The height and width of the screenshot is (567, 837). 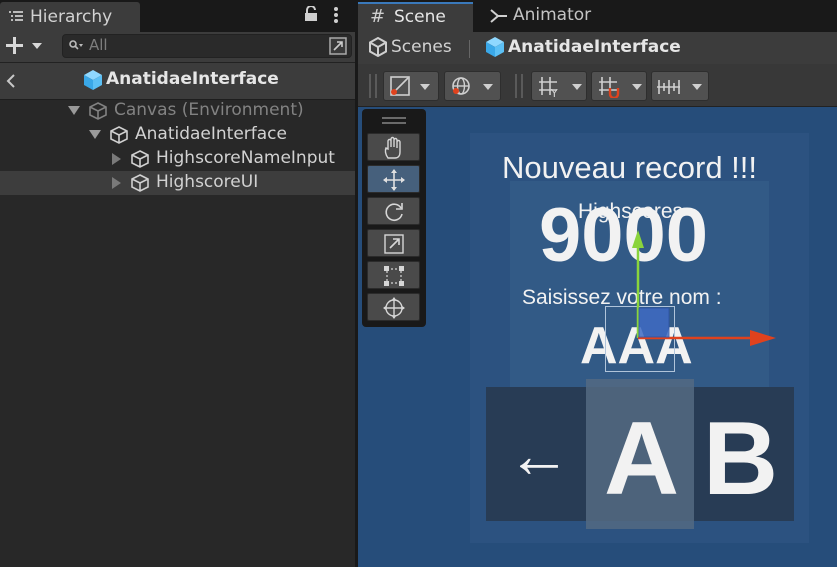 I want to click on move-tool-button, so click(x=393, y=179).